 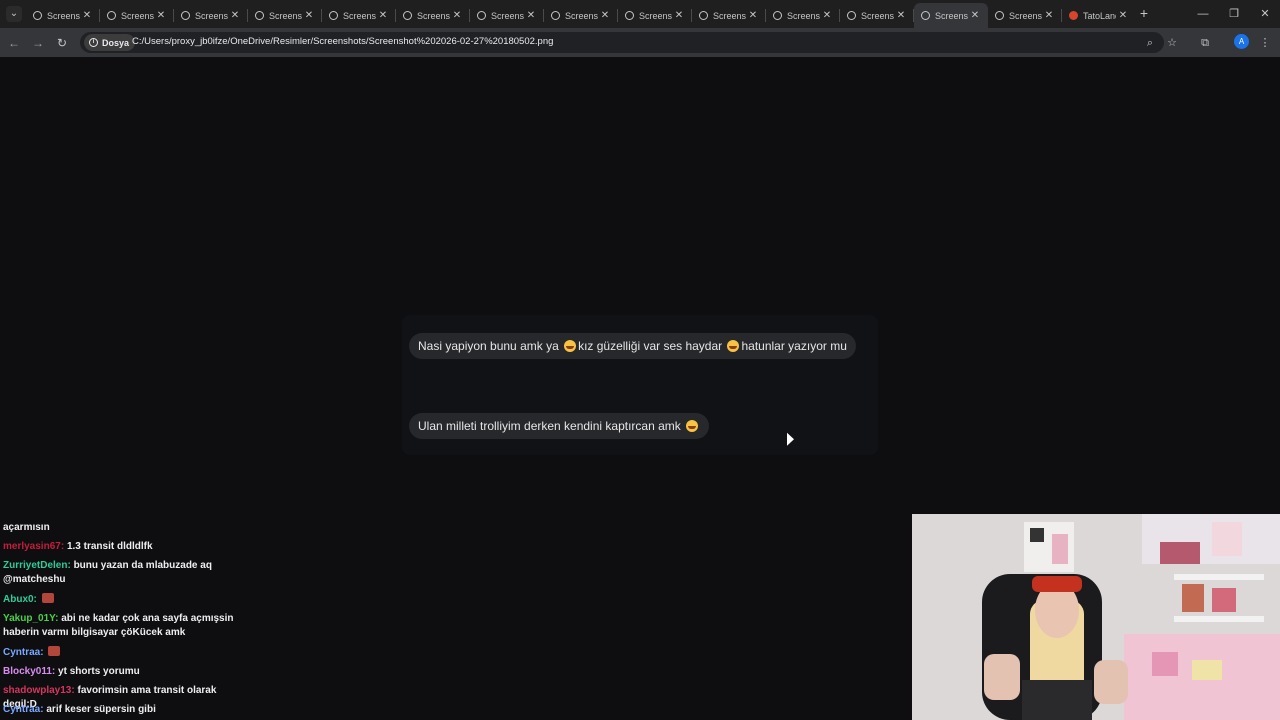 What do you see at coordinates (101, 709) in the screenshot?
I see `chat-text: arif keser süpersin gibi` at bounding box center [101, 709].